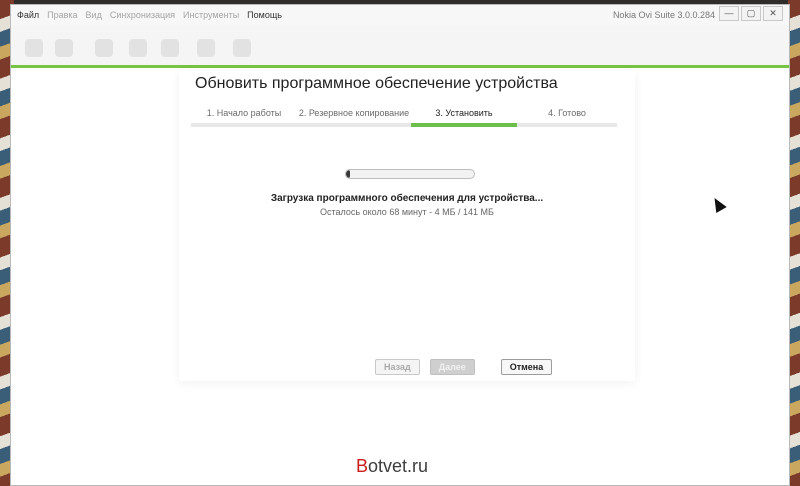  Describe the element at coordinates (410, 174) in the screenshot. I see `download-progress-bar` at that location.